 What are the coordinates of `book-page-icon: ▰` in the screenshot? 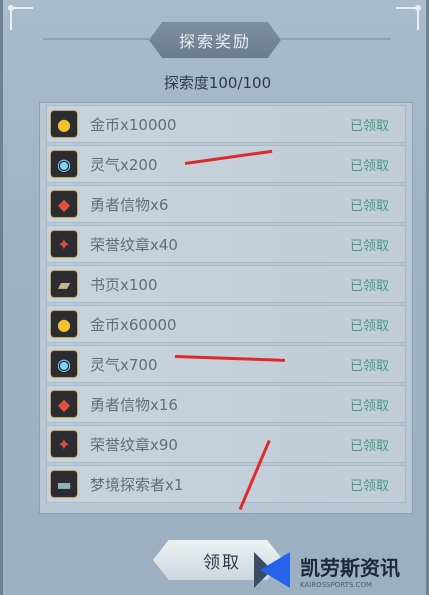 It's located at (64, 284).